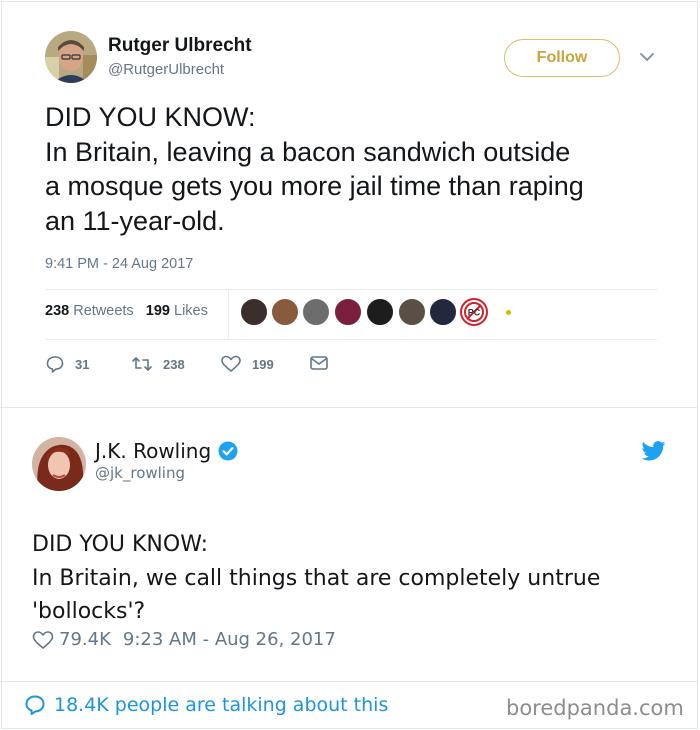 The image size is (700, 730). Describe the element at coordinates (35, 705) in the screenshot. I see `speech-bubble-icon` at that location.